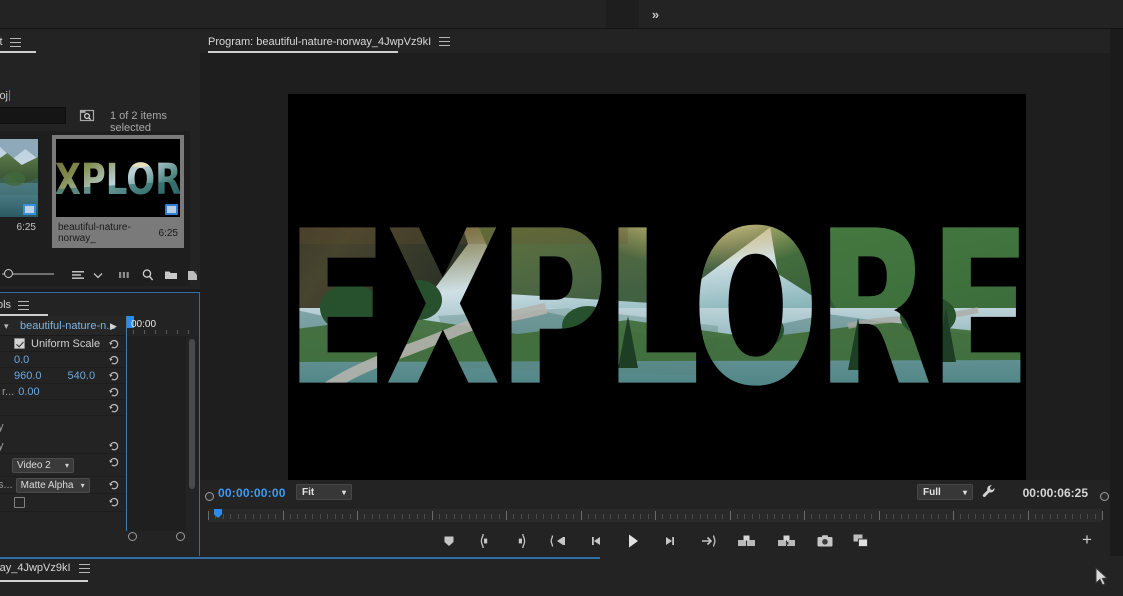  I want to click on zoom-level-dropdown: Fit ▾, so click(324, 492).